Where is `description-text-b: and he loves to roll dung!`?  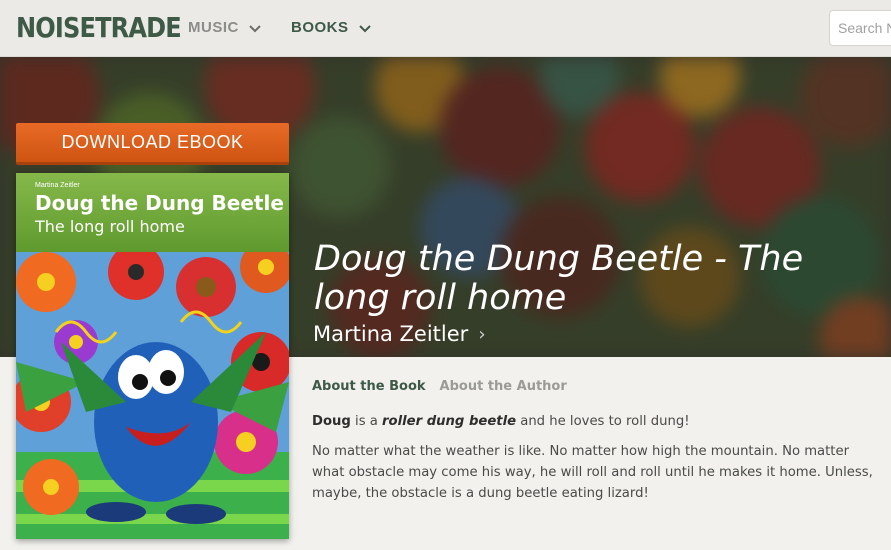
description-text-b: and he loves to roll dung! is located at coordinates (603, 421).